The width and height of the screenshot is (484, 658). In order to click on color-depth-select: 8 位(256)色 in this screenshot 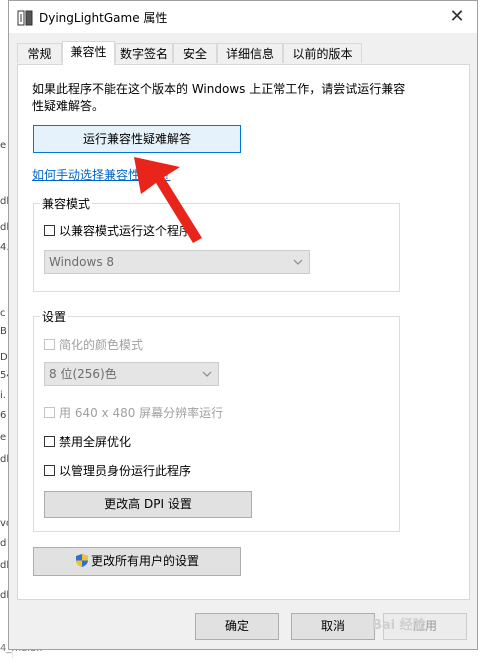, I will do `click(131, 374)`.